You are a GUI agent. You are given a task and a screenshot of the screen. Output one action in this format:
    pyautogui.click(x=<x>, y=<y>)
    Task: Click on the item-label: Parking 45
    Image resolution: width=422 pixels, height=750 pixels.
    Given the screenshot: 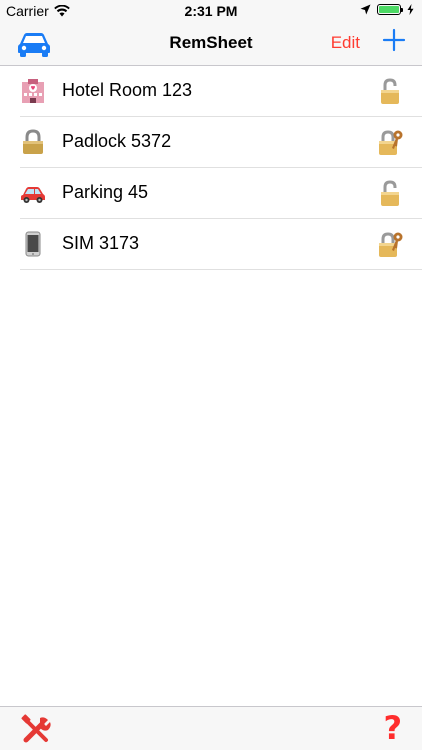 What is the action you would take?
    pyautogui.click(x=105, y=192)
    